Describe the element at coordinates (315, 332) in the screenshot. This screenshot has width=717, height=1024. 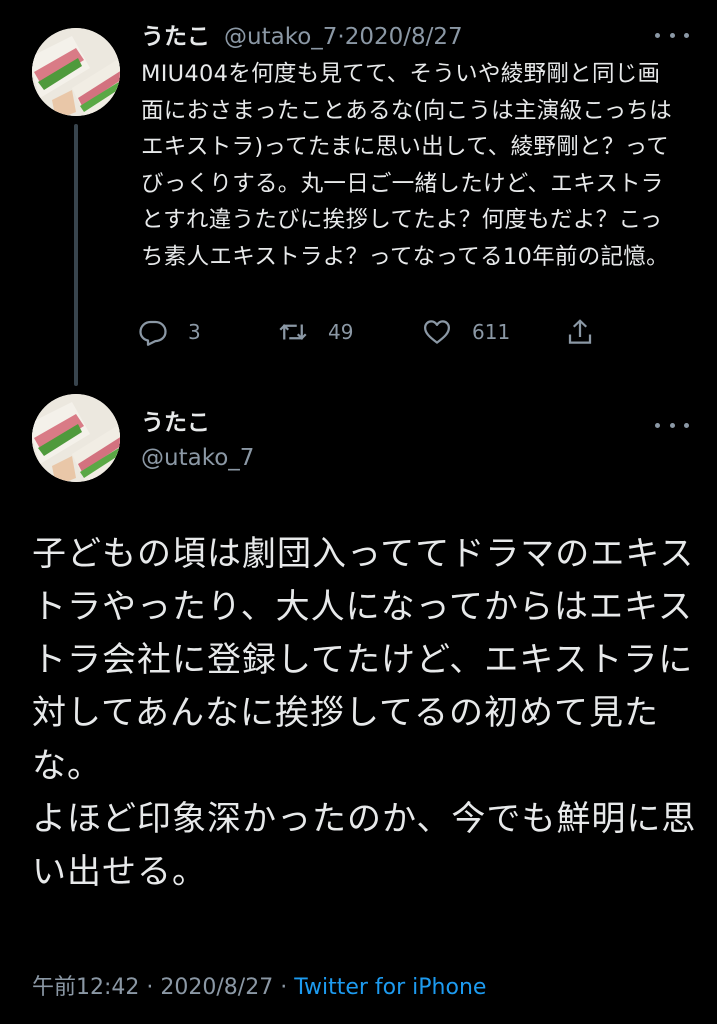
I see `retweet-button: 49` at that location.